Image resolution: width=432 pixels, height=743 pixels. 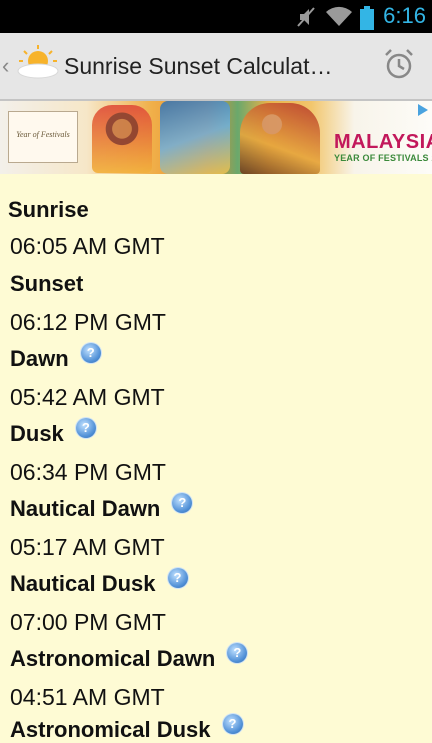 What do you see at coordinates (43, 137) in the screenshot?
I see `ad-logo: Year of Festivals` at bounding box center [43, 137].